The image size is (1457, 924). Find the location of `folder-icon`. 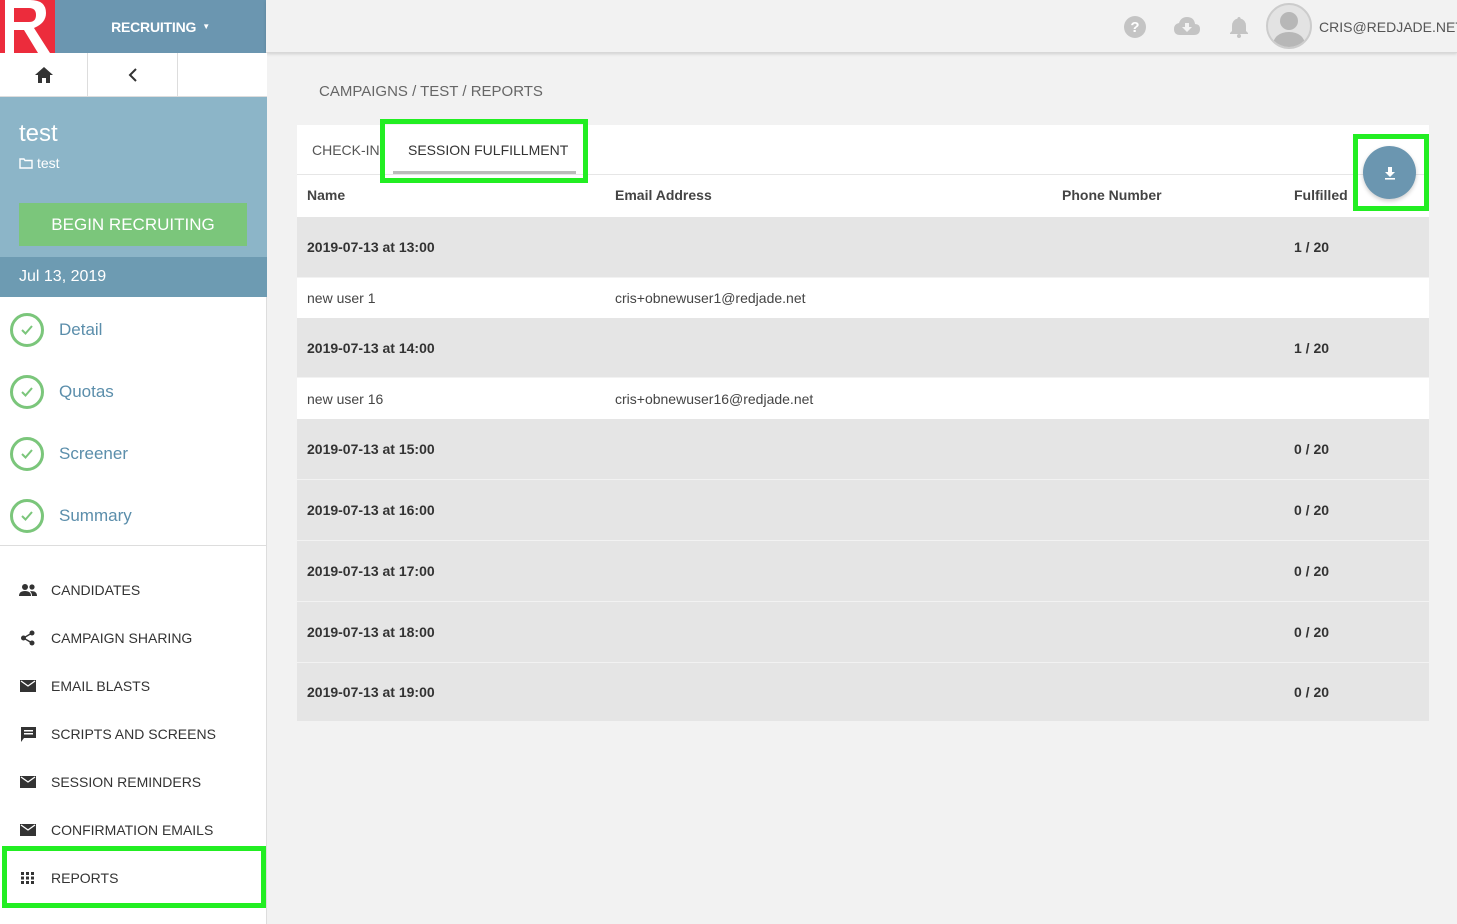

folder-icon is located at coordinates (26, 163).